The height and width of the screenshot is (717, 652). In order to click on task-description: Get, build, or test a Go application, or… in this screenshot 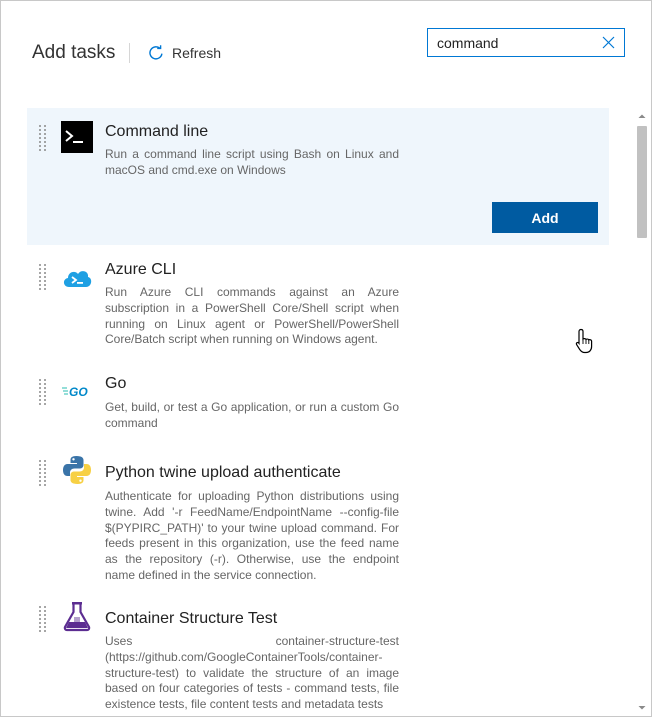, I will do `click(252, 415)`.